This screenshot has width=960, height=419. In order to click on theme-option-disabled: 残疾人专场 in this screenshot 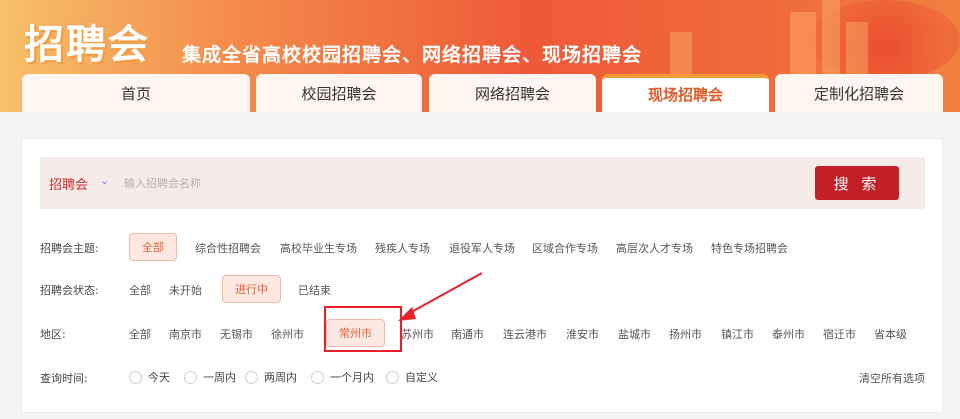, I will do `click(402, 248)`.